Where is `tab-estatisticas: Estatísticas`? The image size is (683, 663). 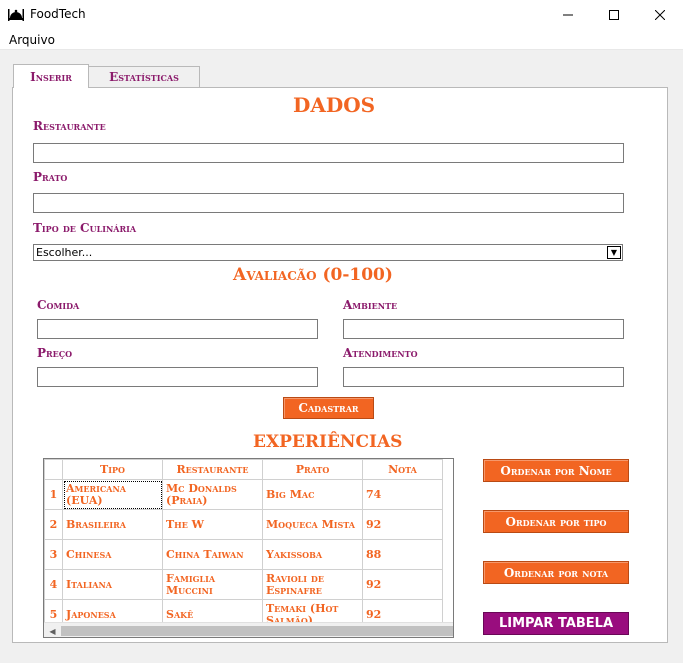
tab-estatisticas: Estatísticas is located at coordinates (144, 76).